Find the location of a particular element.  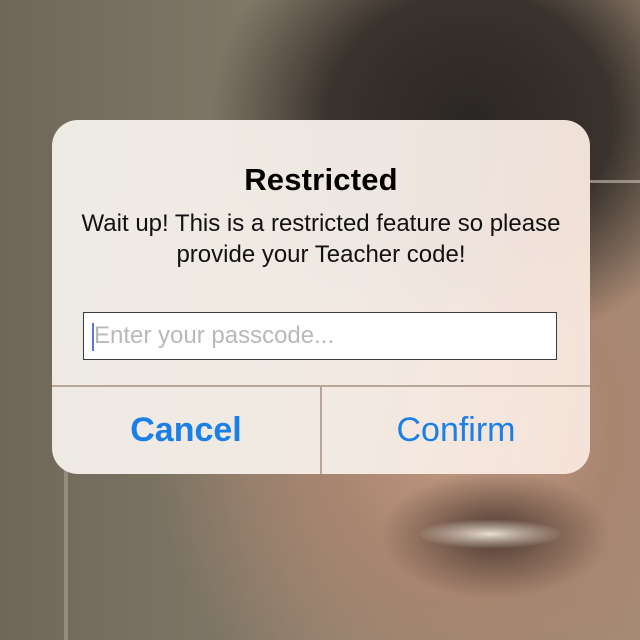

confirm-button: Confirm is located at coordinates (456, 430).